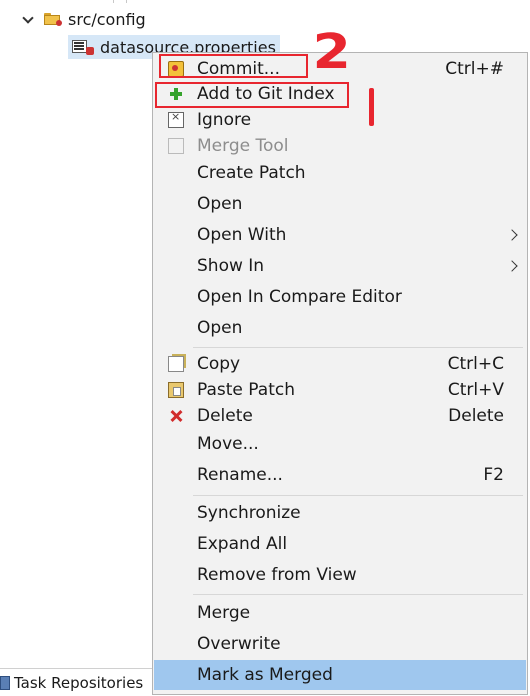 This screenshot has height=696, width=530. Describe the element at coordinates (340, 146) in the screenshot. I see `menu-item-merge-tool: Merge Tool` at that location.